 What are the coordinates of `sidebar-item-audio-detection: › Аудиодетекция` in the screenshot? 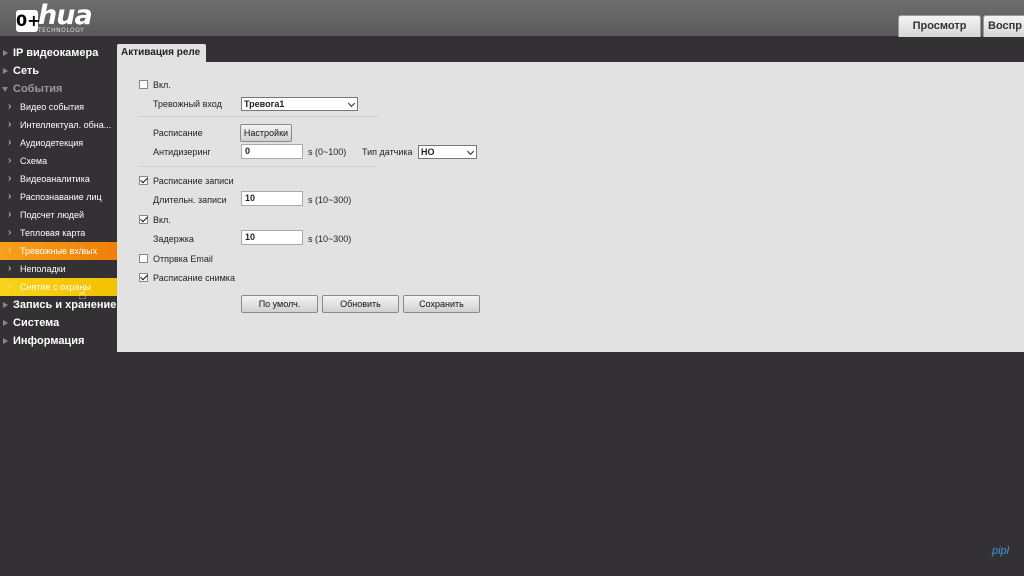 It's located at (58, 143).